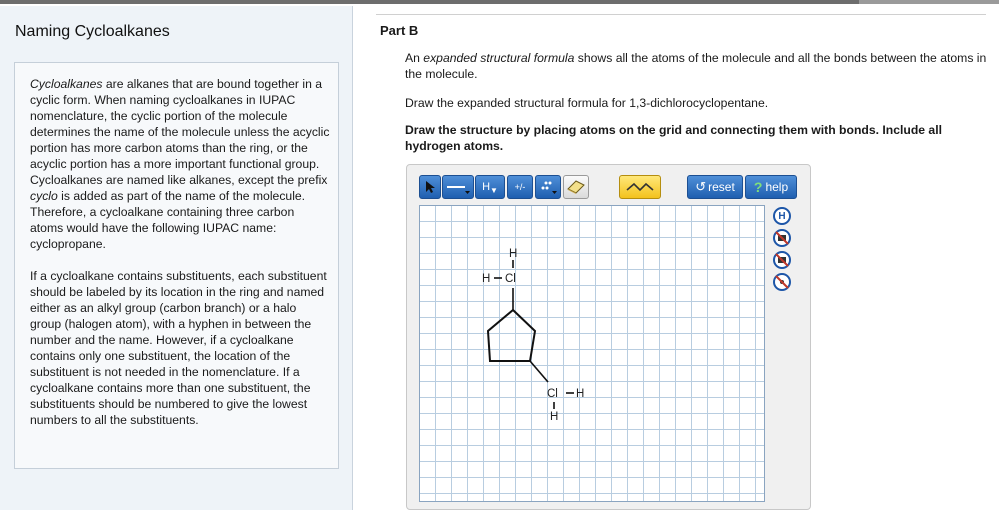 This screenshot has height=510, width=999. Describe the element at coordinates (721, 187) in the screenshot. I see `reset-label: reset` at that location.